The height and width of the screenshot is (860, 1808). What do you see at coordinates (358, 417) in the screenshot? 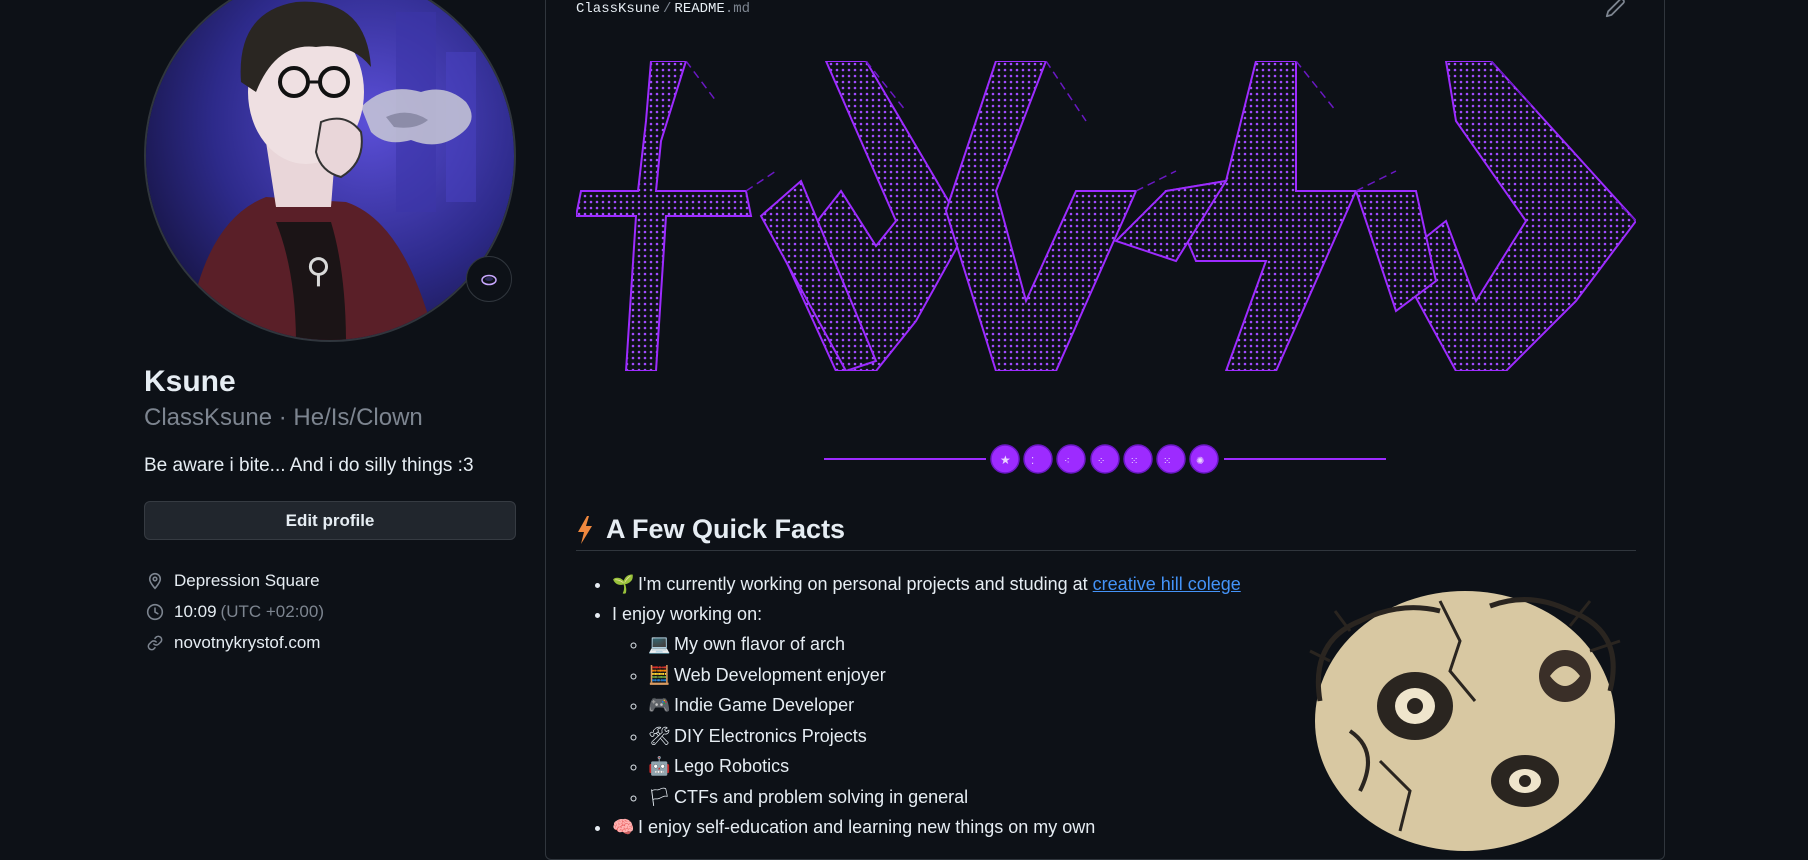
I see `profile-pronouns: He/Is/Clown` at bounding box center [358, 417].